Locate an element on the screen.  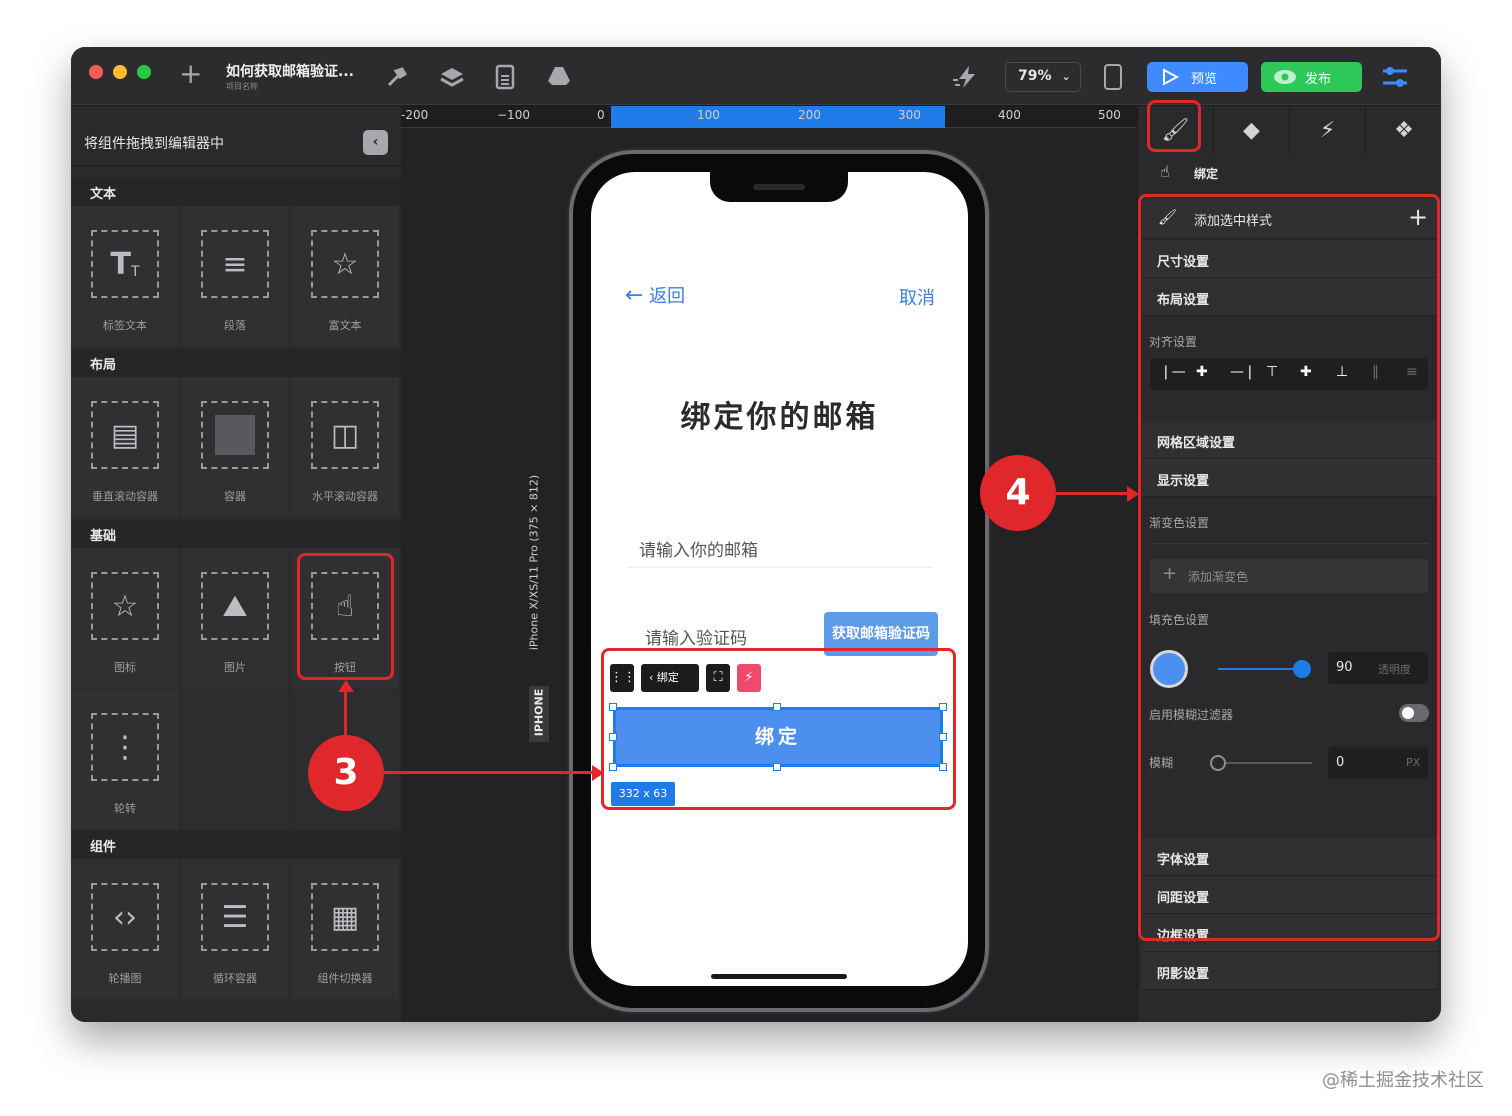
component-horizontal-scroll: ◫ 水平滚动容器 is located at coordinates (345, 447).